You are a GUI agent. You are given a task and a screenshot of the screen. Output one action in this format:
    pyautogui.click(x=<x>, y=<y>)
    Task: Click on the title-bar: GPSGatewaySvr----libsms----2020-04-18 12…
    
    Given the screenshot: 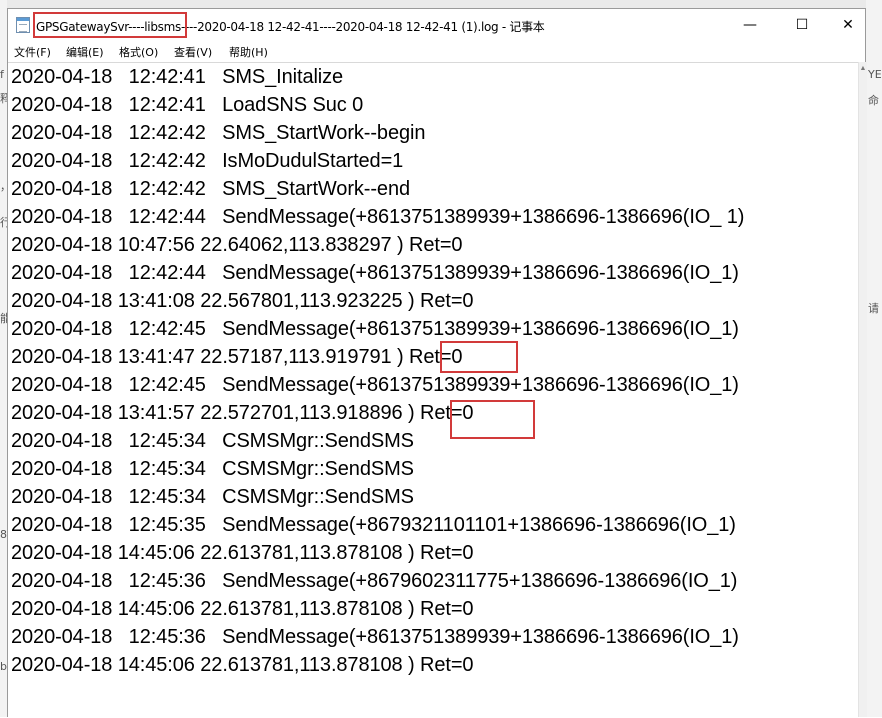 What is the action you would take?
    pyautogui.click(x=436, y=25)
    